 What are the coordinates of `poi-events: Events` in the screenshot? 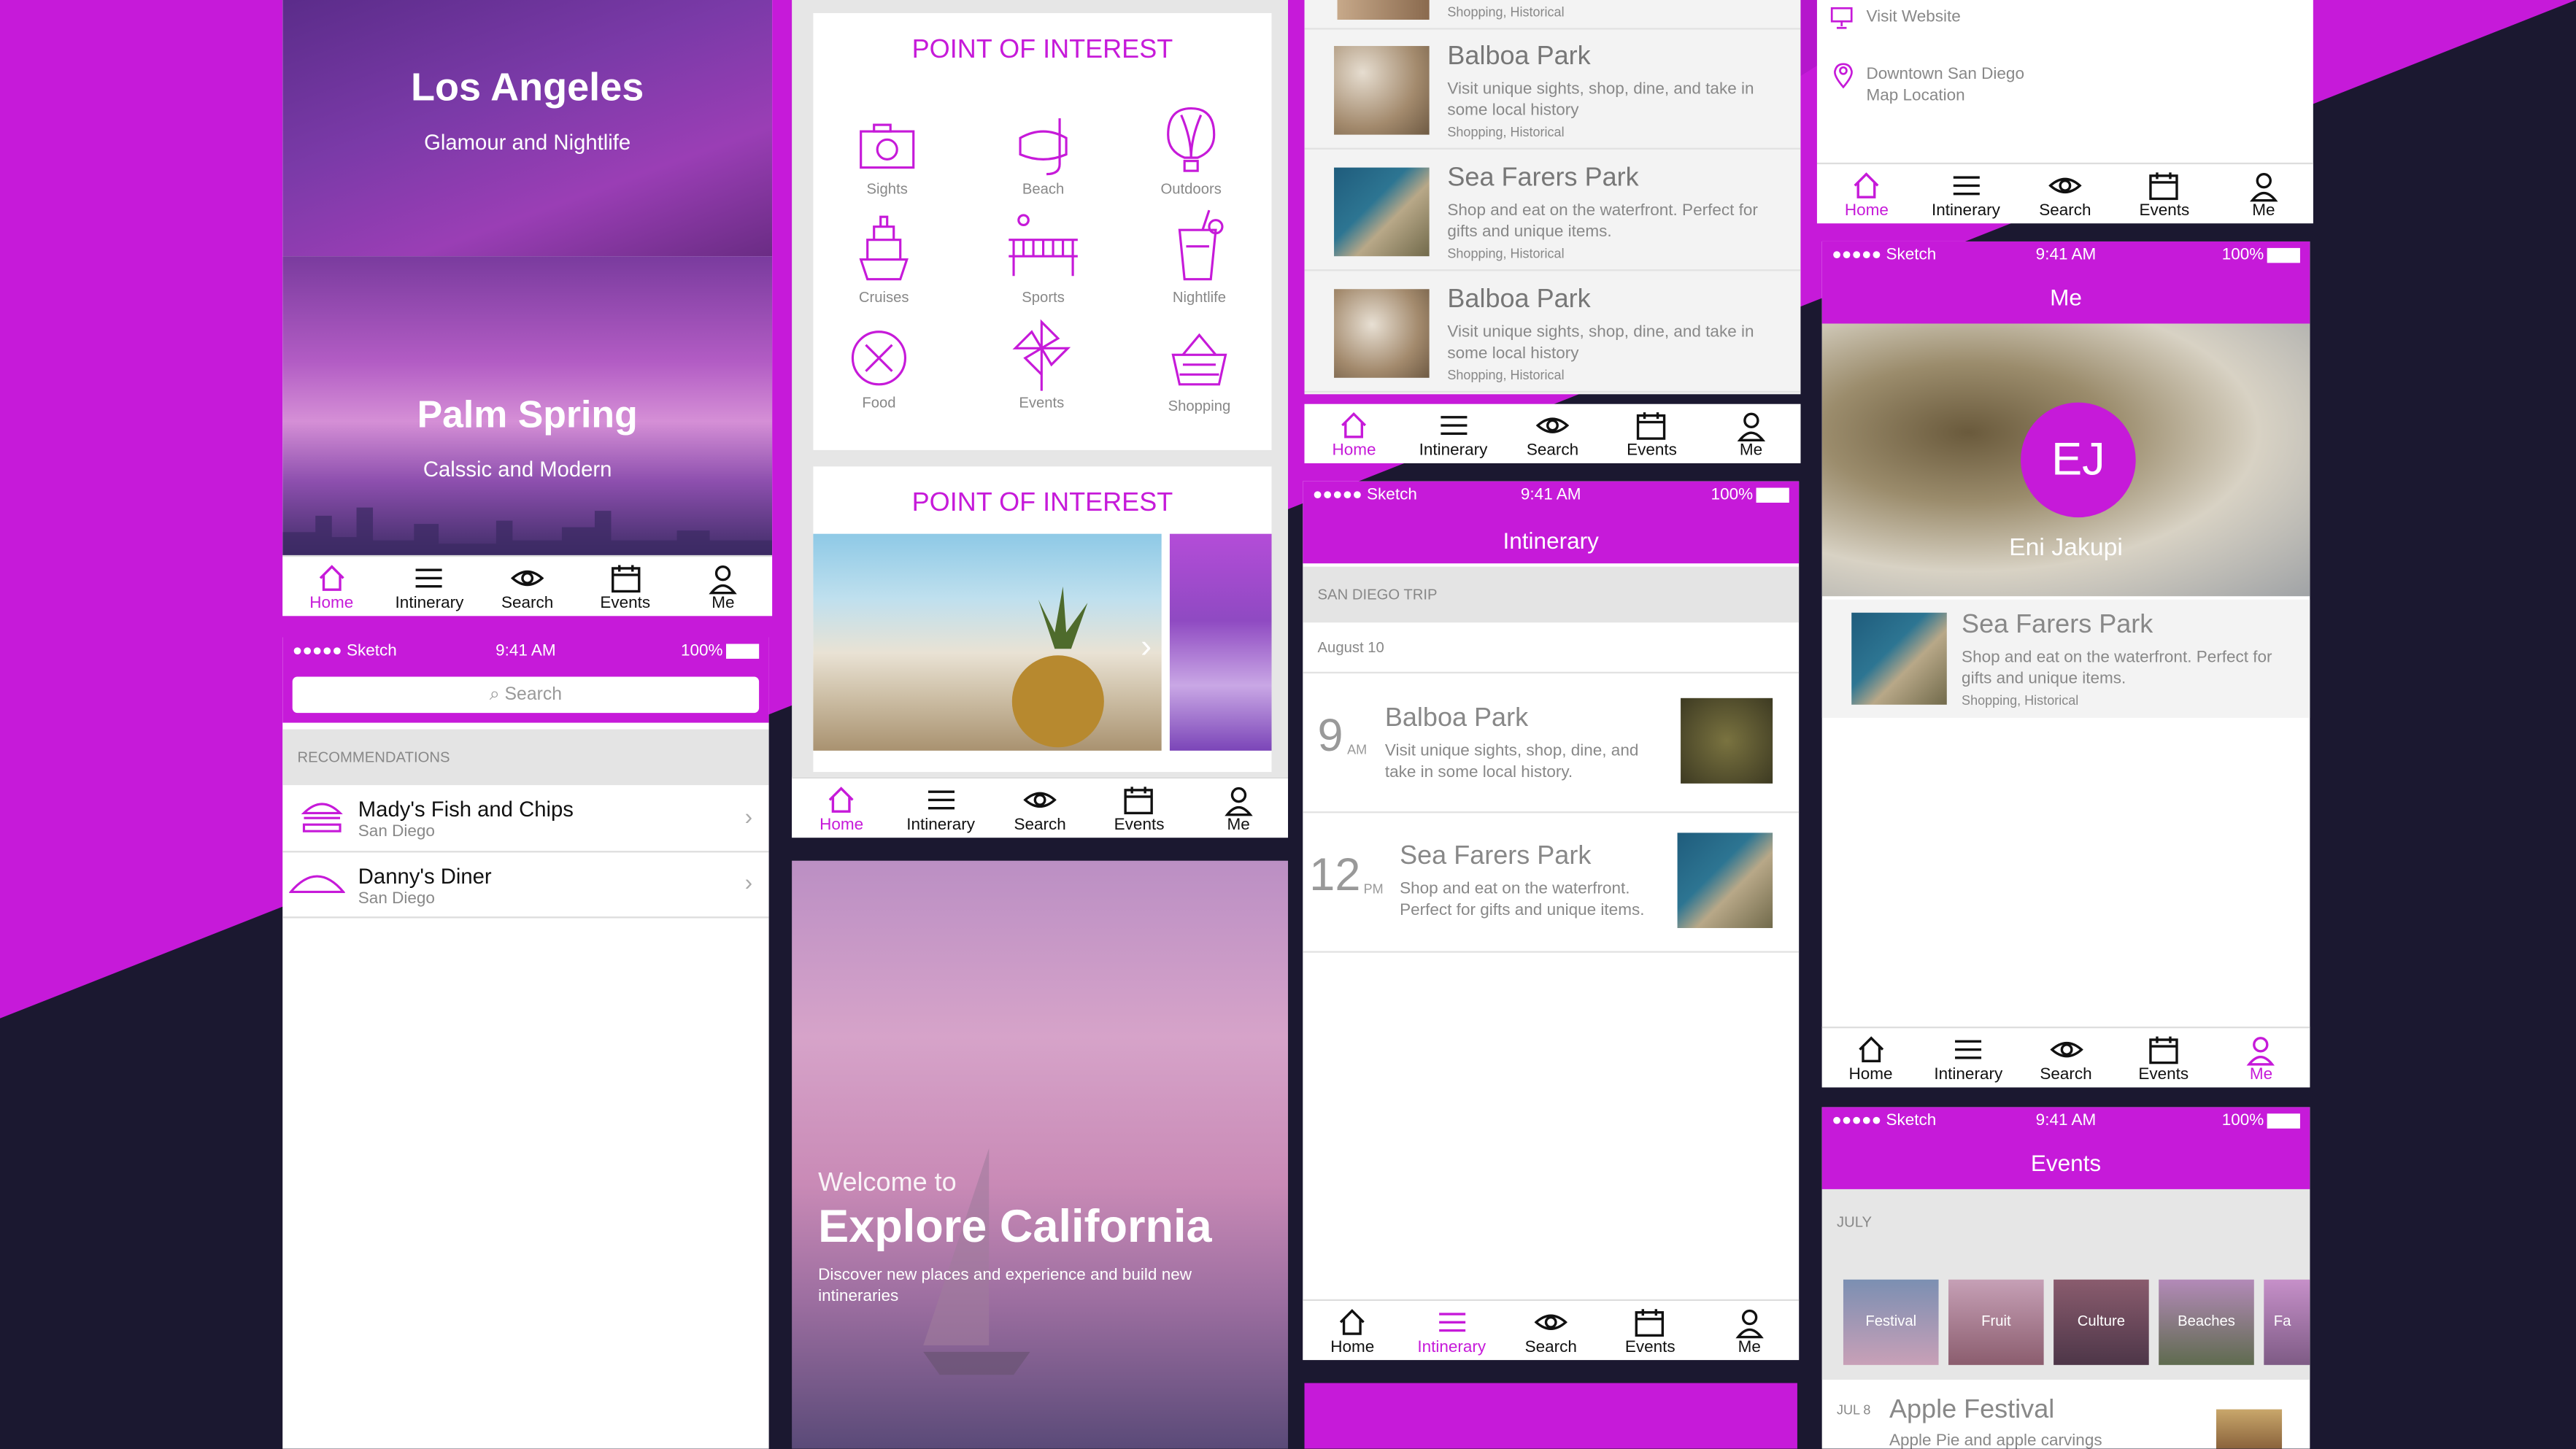 It's located at (1042, 365).